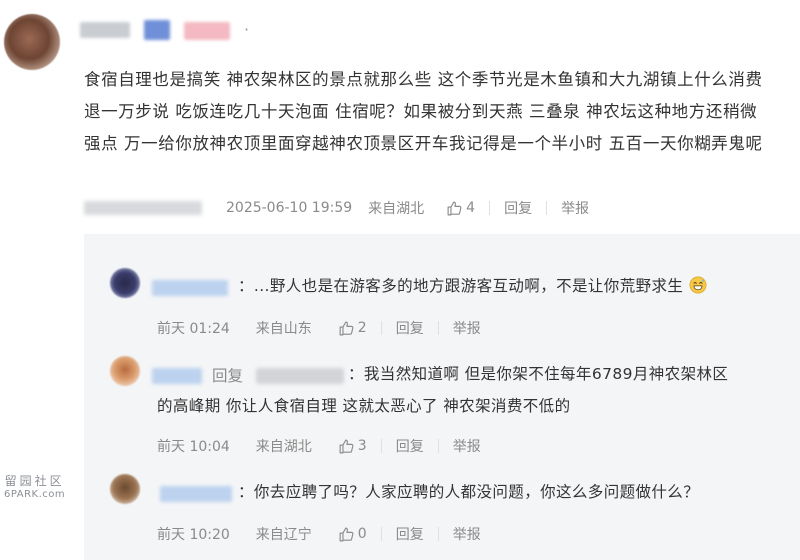 The image size is (800, 560). What do you see at coordinates (228, 376) in the screenshot?
I see `reply-to-label: 回复` at bounding box center [228, 376].